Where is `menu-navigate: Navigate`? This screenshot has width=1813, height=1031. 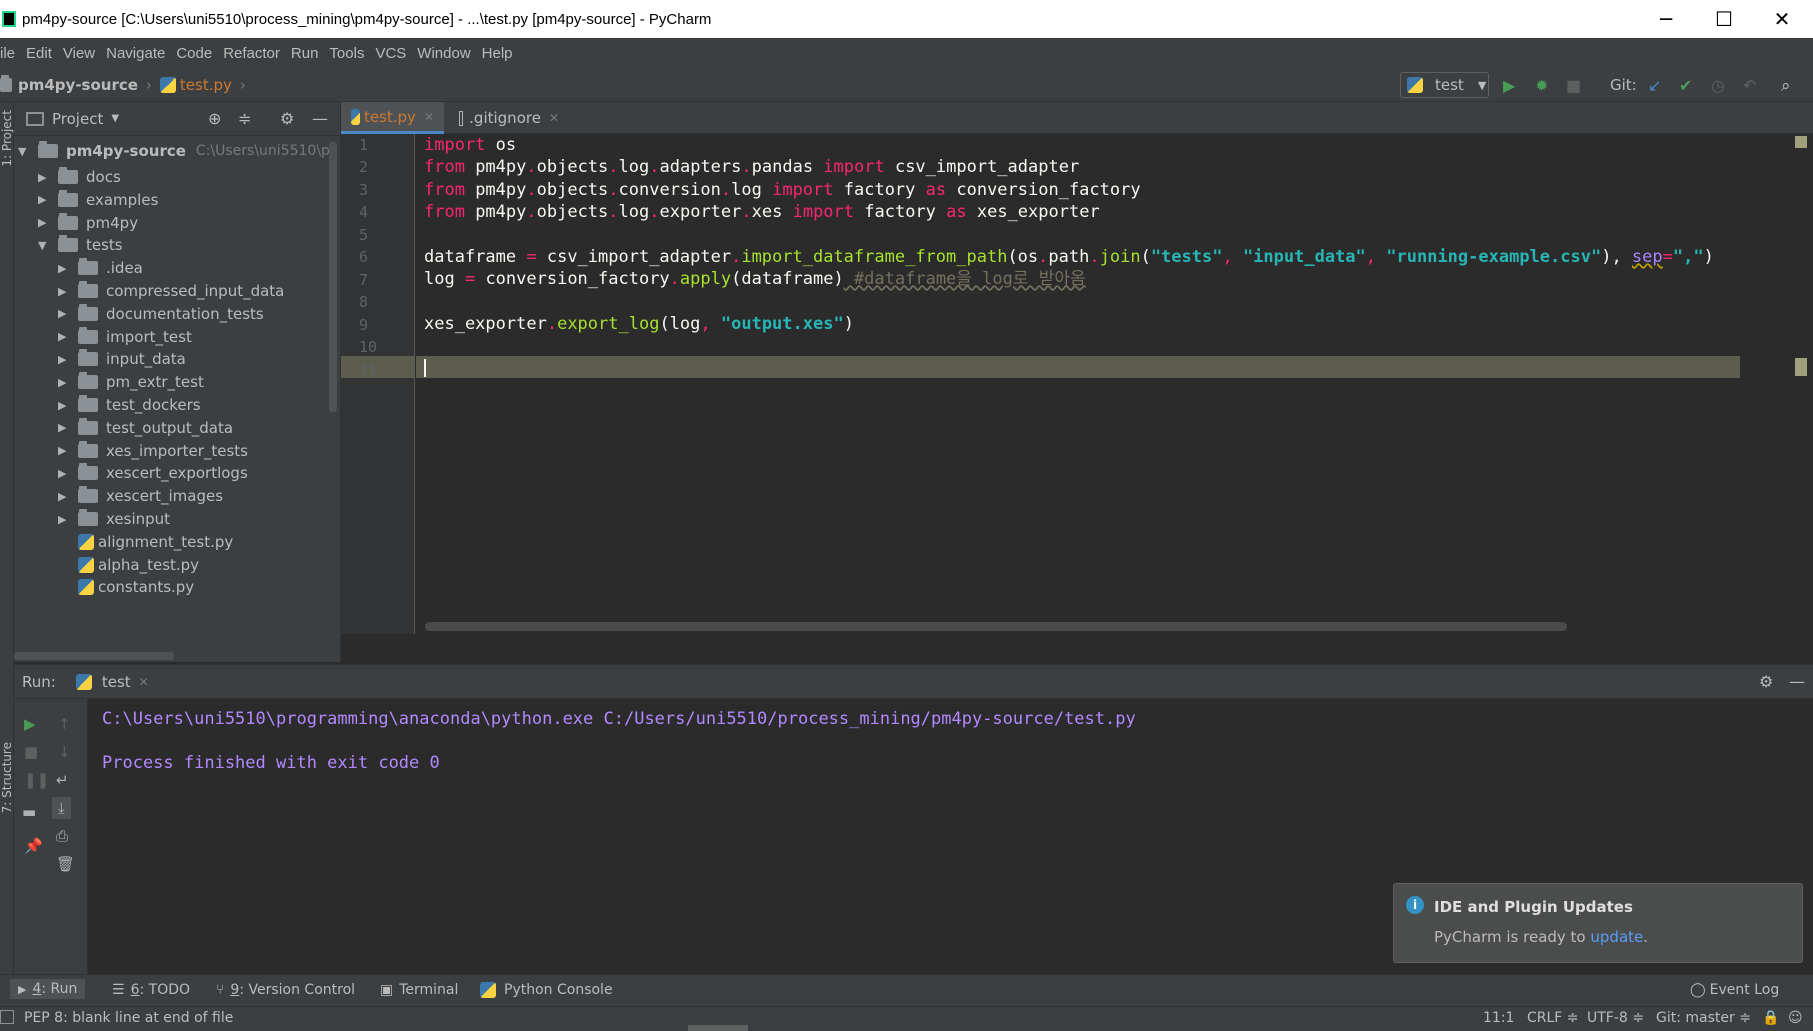 menu-navigate: Navigate is located at coordinates (135, 53).